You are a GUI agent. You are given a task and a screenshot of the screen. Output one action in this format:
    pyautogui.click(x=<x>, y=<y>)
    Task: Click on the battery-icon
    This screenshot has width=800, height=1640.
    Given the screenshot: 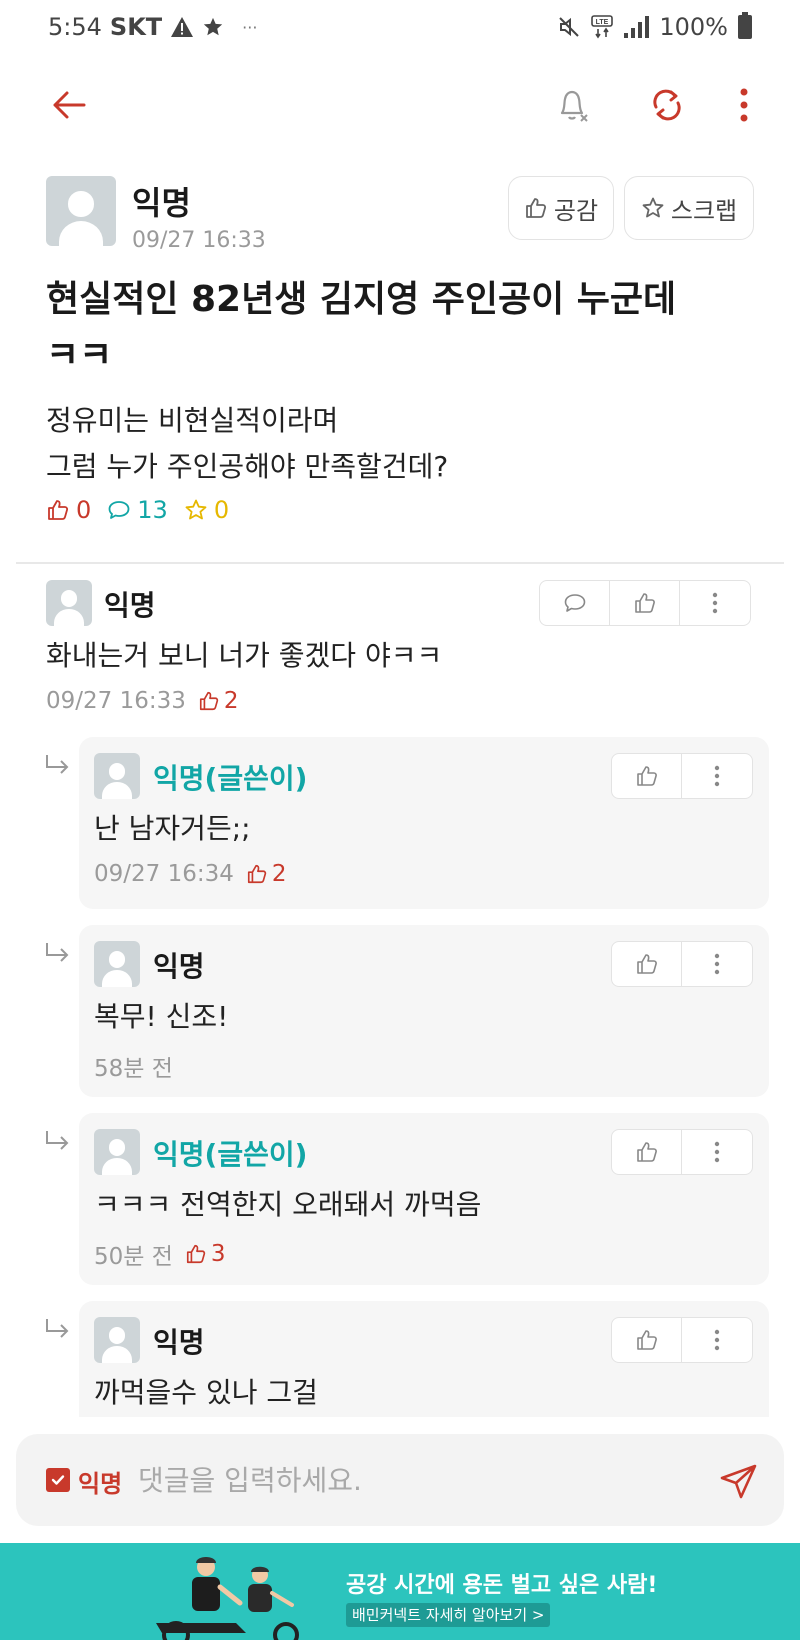 What is the action you would take?
    pyautogui.click(x=745, y=25)
    